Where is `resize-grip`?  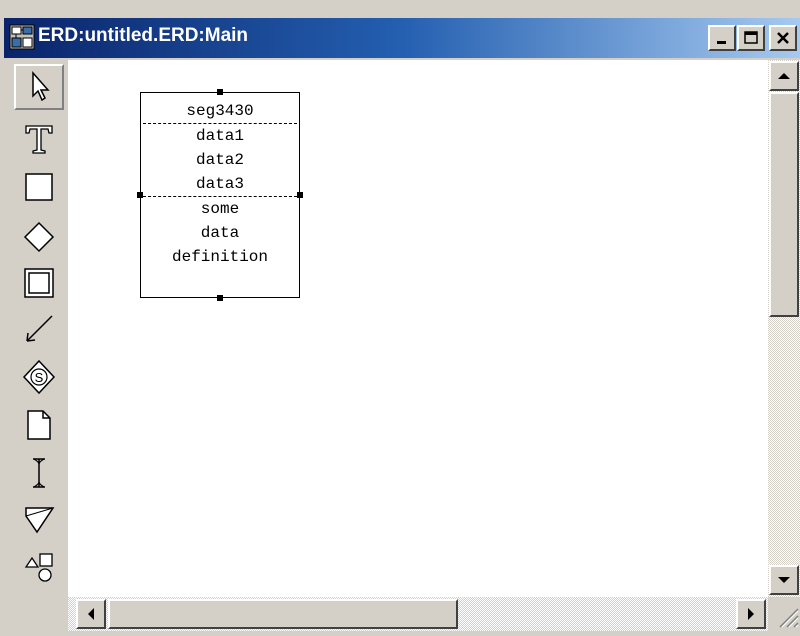
resize-grip is located at coordinates (784, 614).